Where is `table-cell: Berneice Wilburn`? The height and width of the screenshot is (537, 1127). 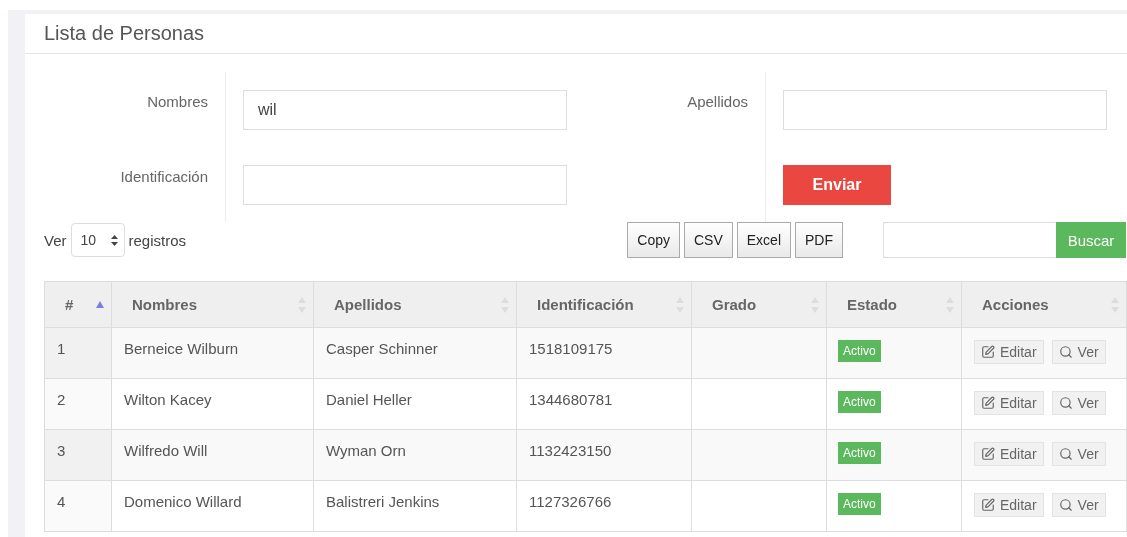 table-cell: Berneice Wilburn is located at coordinates (181, 348).